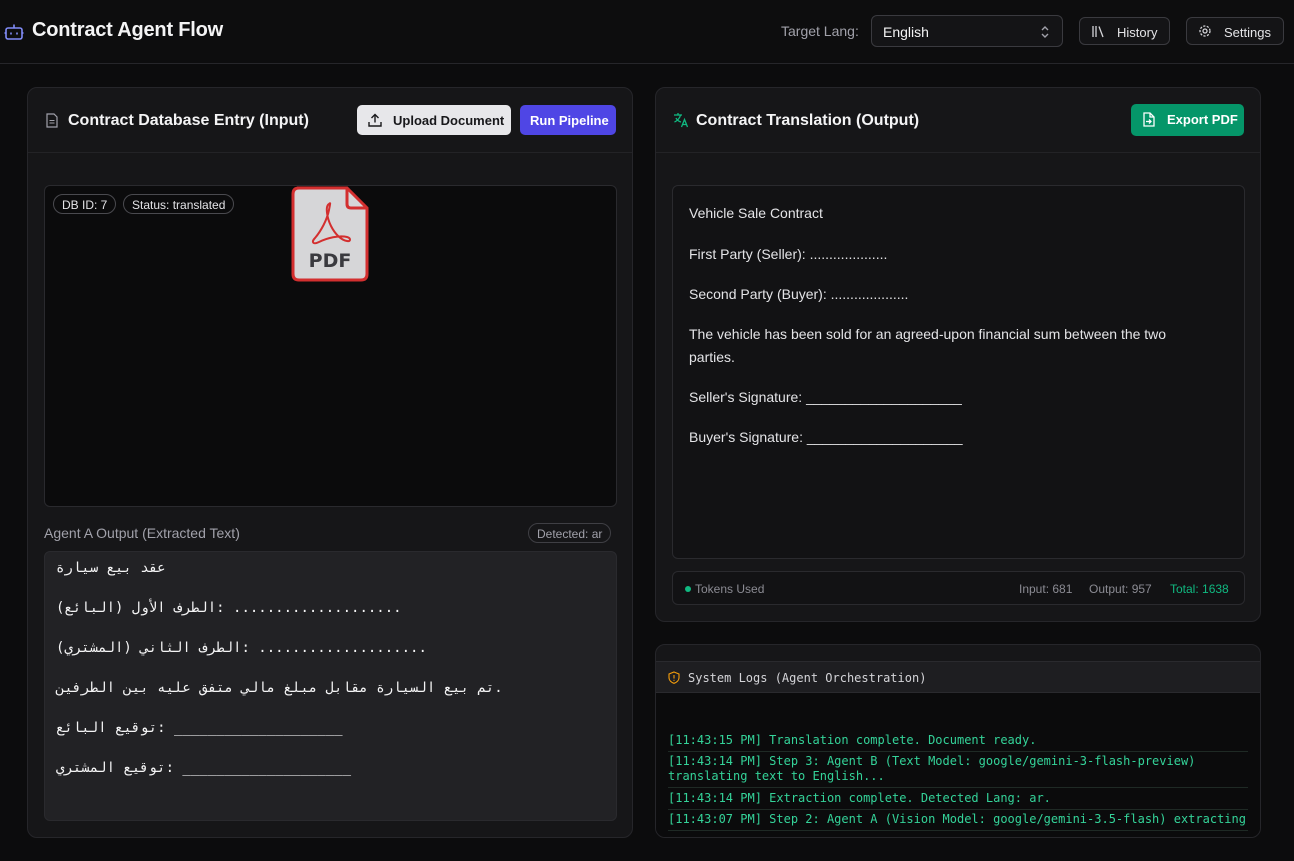 Image resolution: width=1294 pixels, height=861 pixels. What do you see at coordinates (906, 32) in the screenshot?
I see `target-lang-value: English` at bounding box center [906, 32].